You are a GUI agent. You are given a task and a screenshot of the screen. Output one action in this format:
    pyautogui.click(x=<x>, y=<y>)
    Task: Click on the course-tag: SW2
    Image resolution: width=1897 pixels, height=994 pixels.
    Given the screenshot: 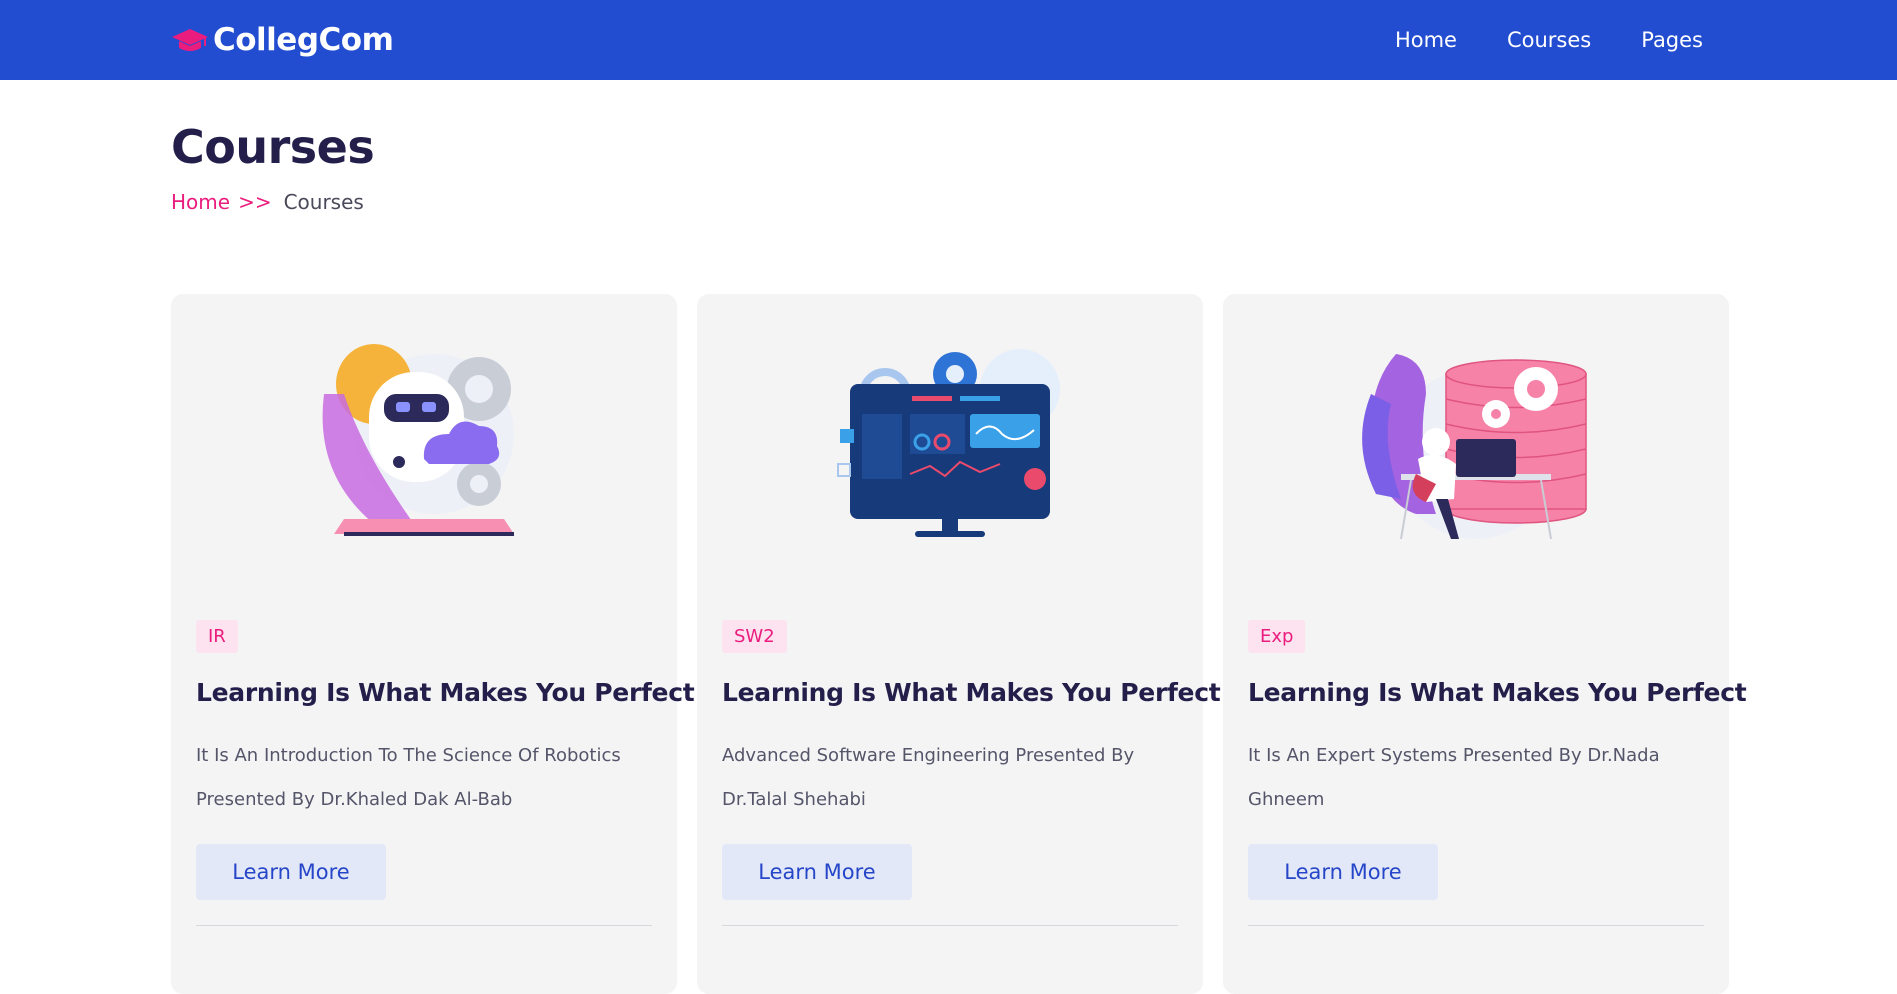 What is the action you would take?
    pyautogui.click(x=754, y=636)
    